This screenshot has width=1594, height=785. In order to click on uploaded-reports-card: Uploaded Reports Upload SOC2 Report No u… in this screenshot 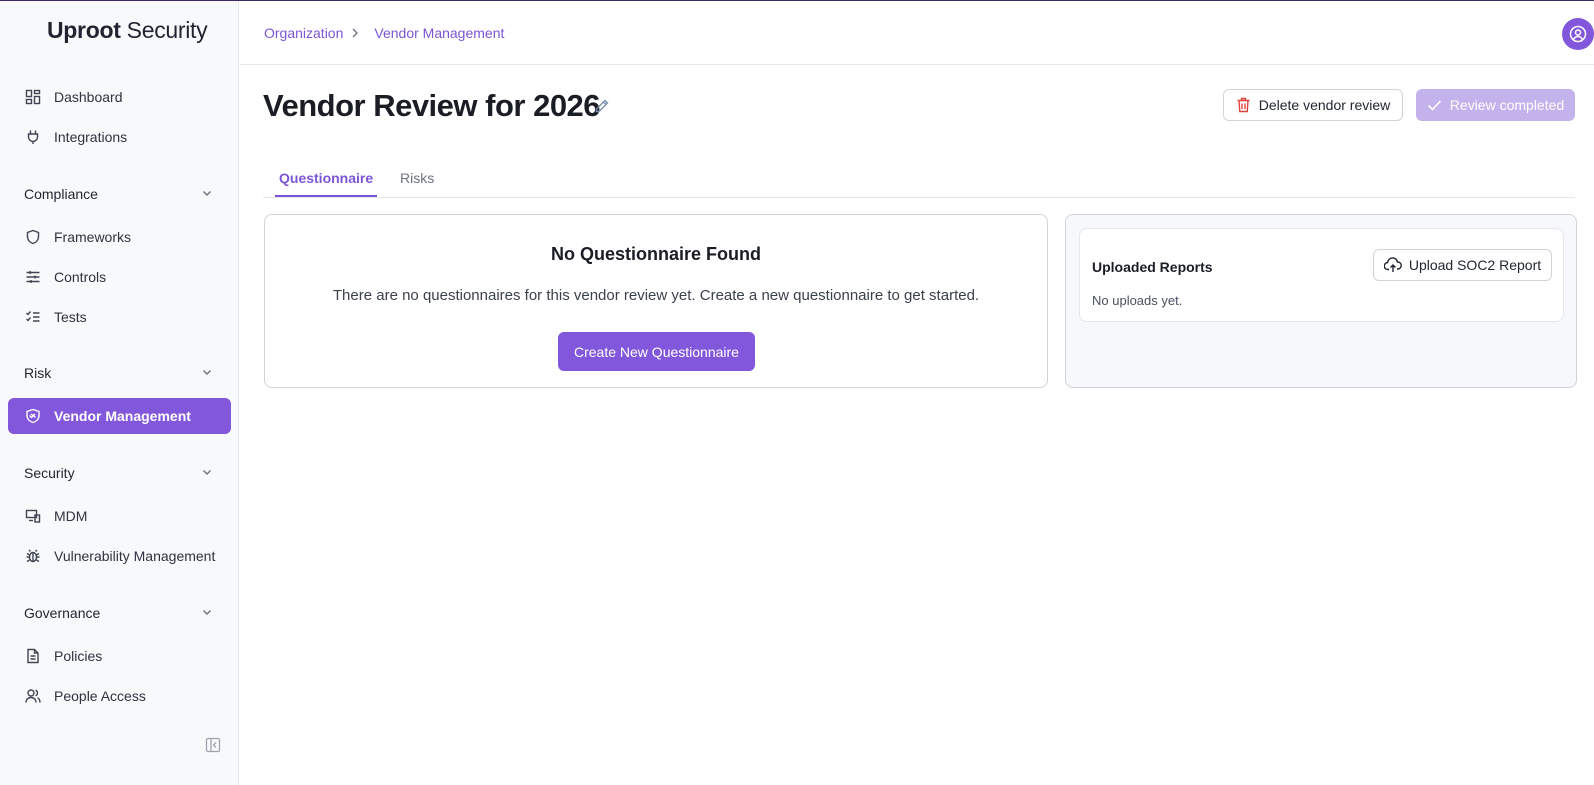, I will do `click(1321, 275)`.